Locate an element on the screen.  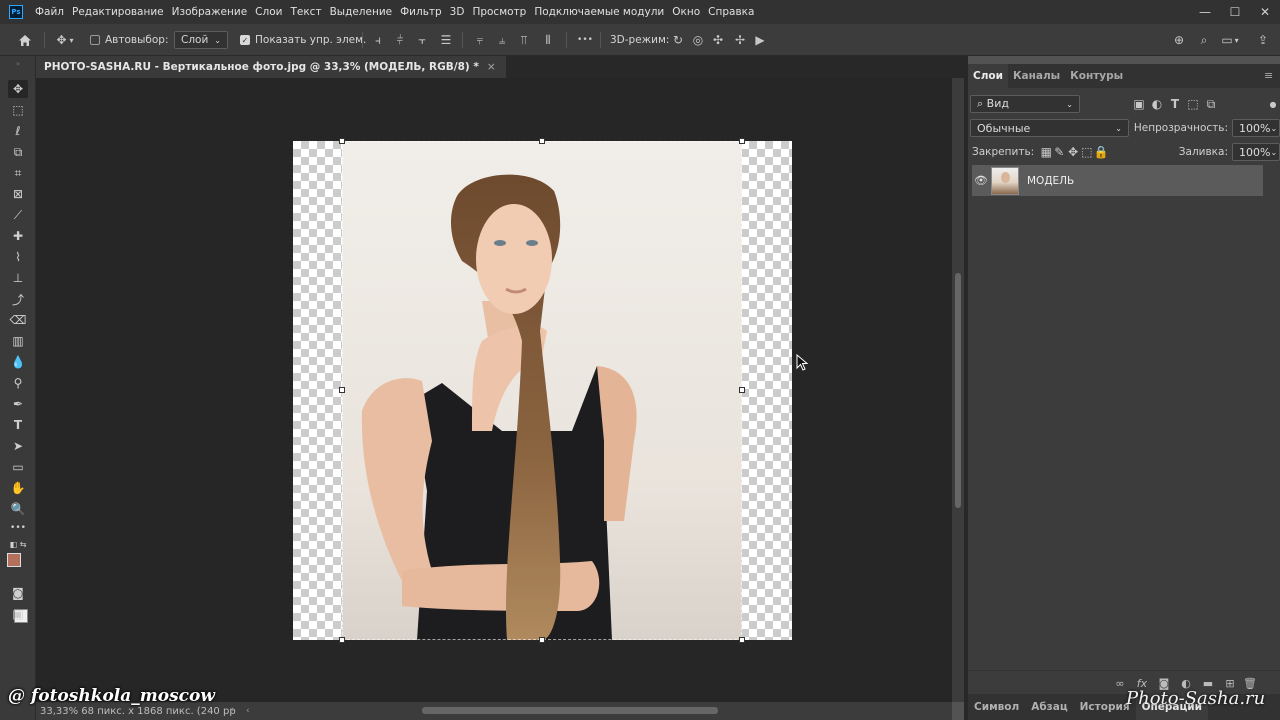
lock-image-pixels-icon: ✎ is located at coordinates (1059, 152).